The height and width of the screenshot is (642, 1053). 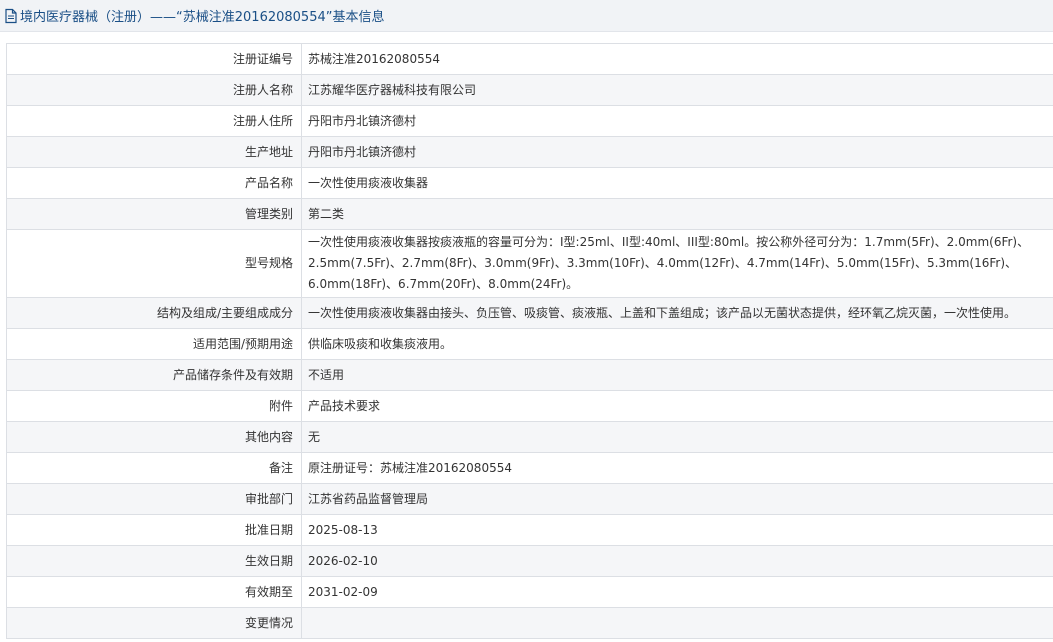 I want to click on row-value: 一次性使用痰液收集器, so click(x=677, y=183).